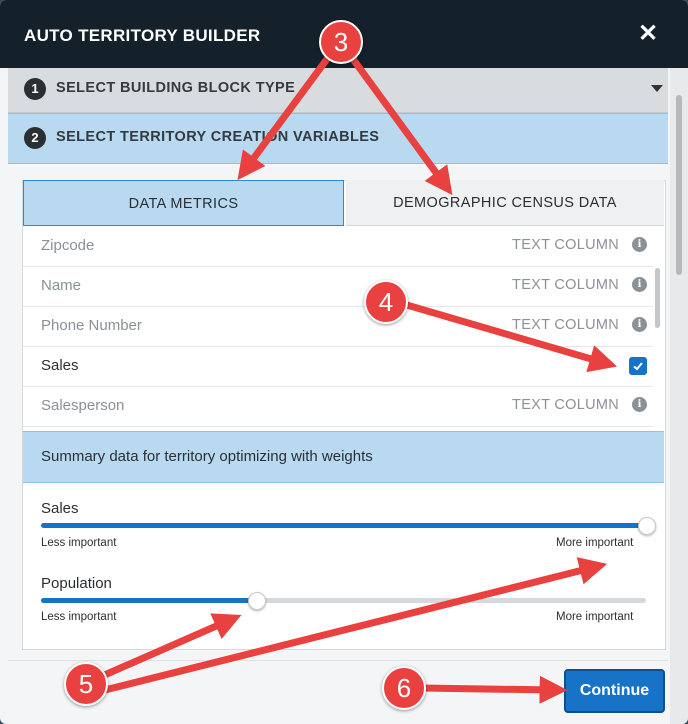 The width and height of the screenshot is (688, 724). What do you see at coordinates (679, 185) in the screenshot?
I see `dialog-scrollbar-thumb` at bounding box center [679, 185].